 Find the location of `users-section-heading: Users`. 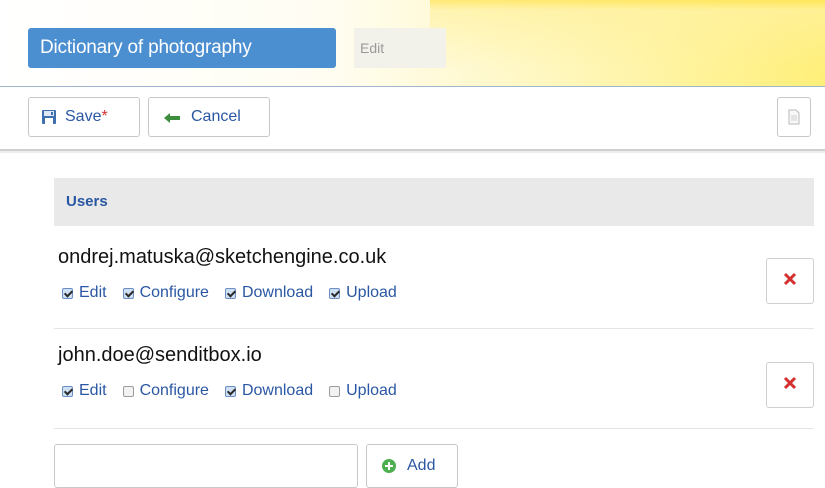

users-section-heading: Users is located at coordinates (434, 202).